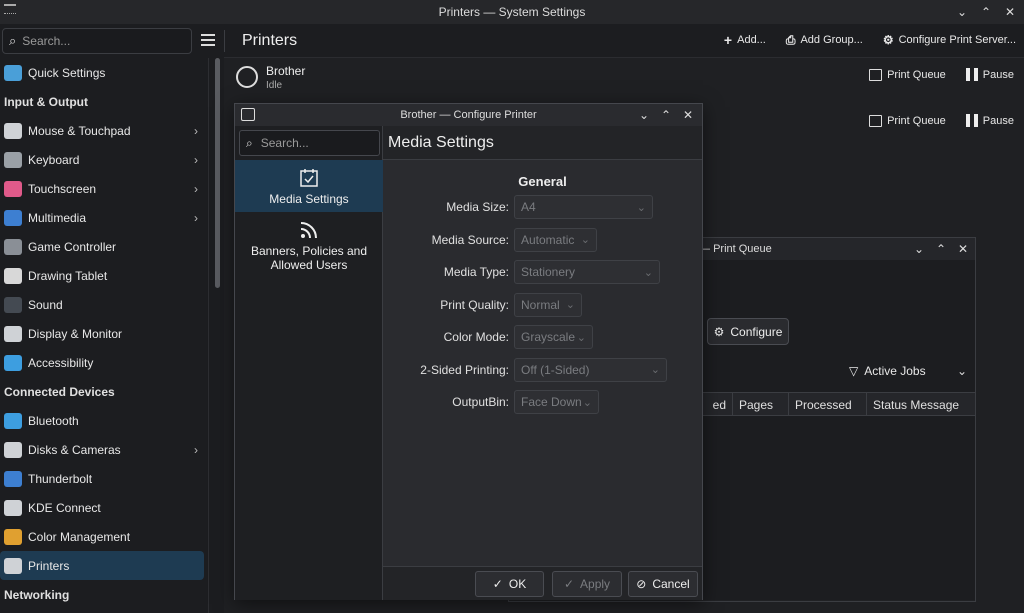 Image resolution: width=1024 pixels, height=613 pixels. Describe the element at coordinates (10, 9) in the screenshot. I see `app-menu-icon` at that location.